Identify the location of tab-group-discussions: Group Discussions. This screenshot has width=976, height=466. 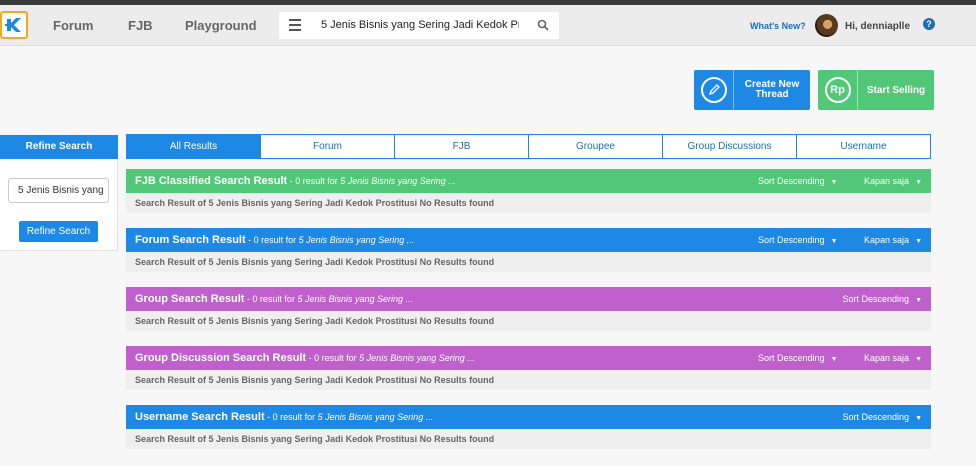
(730, 146).